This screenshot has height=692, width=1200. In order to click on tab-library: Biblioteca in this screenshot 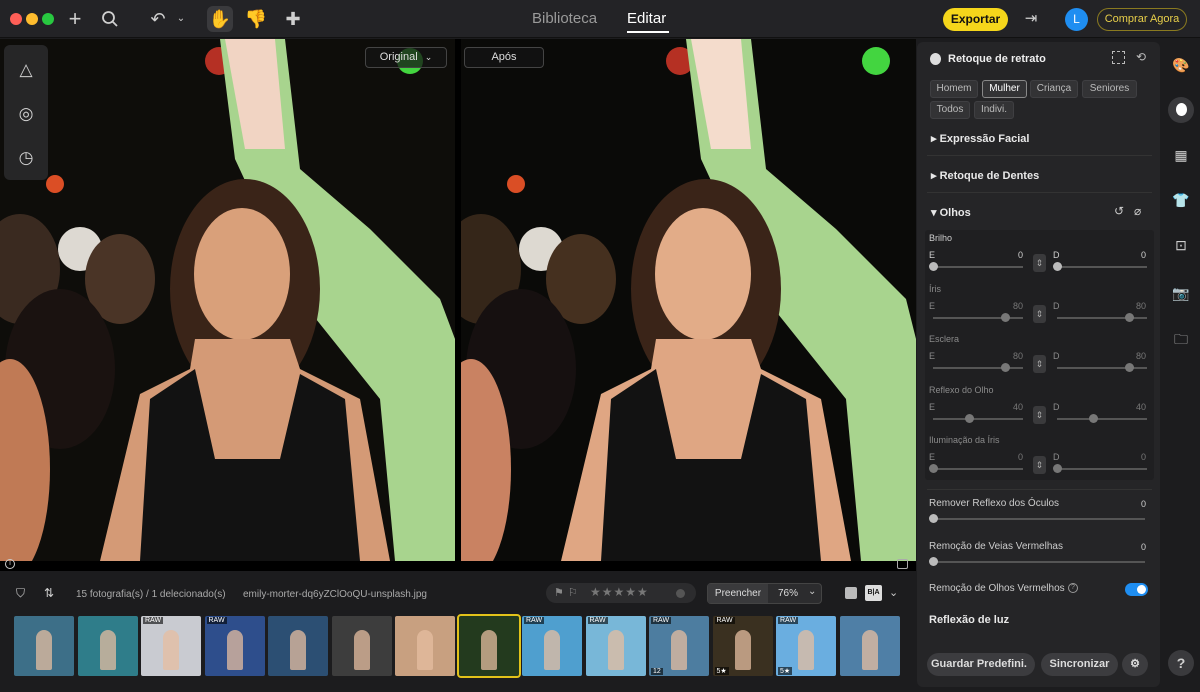, I will do `click(564, 18)`.